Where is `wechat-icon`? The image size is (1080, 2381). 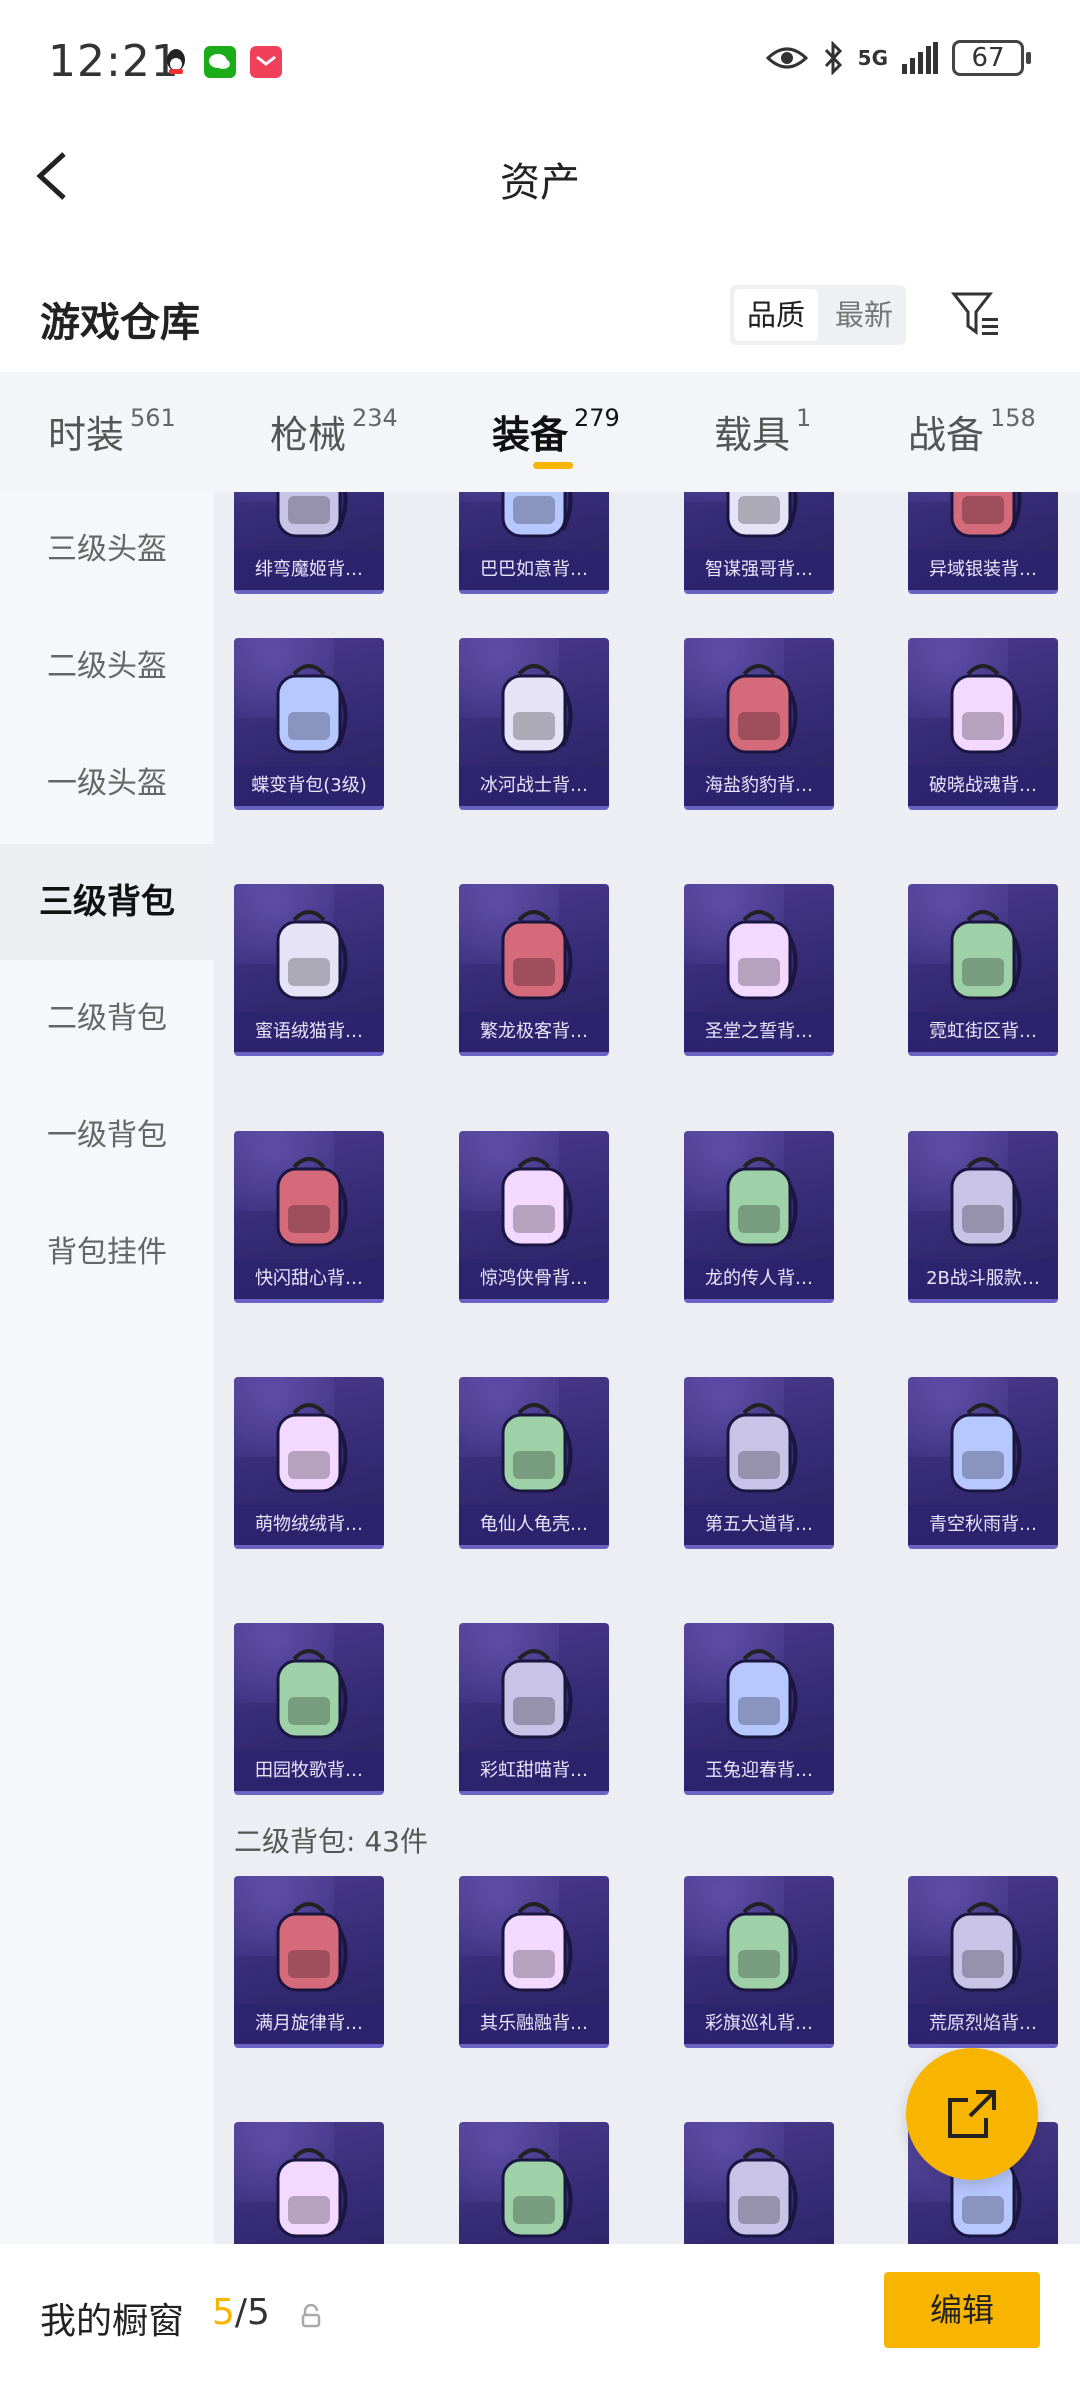 wechat-icon is located at coordinates (220, 62).